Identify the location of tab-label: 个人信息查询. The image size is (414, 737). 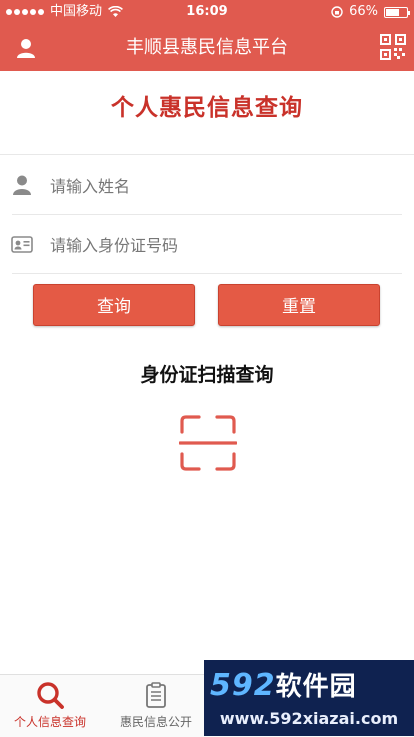
(49, 722).